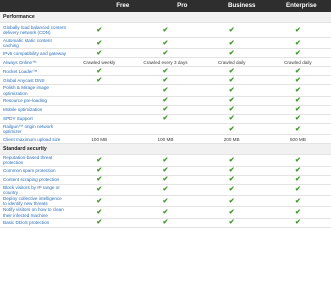  I want to click on feature-link: Common spam protection, so click(33, 171).